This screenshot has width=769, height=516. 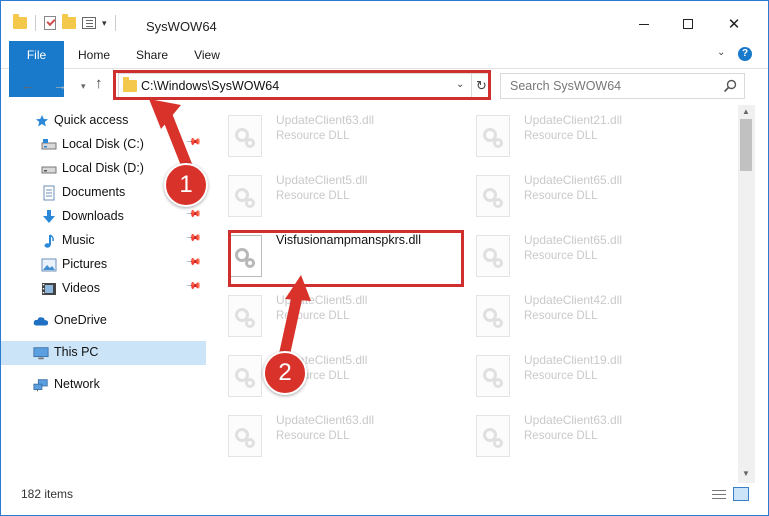 I want to click on title-bar: ▾ SysWOW64 ✕, so click(x=384, y=21).